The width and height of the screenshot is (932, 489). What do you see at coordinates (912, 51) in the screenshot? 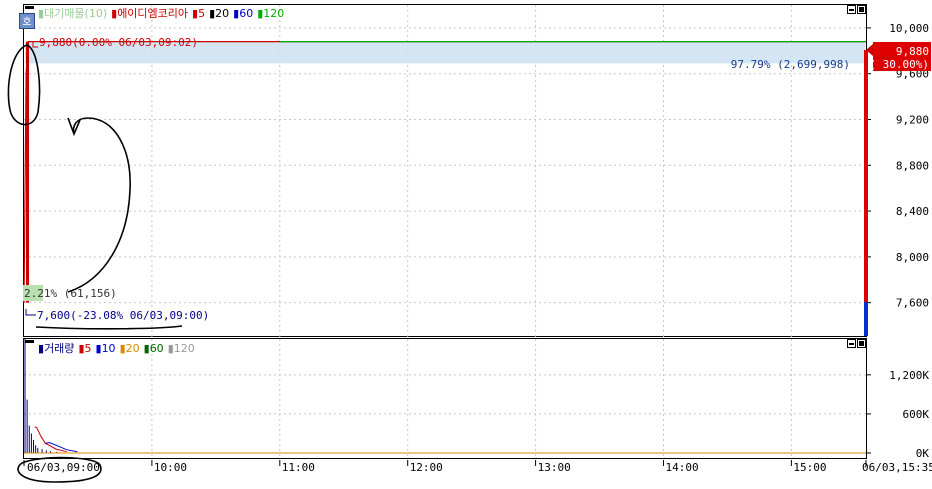
I see `current-price-text: 9,880` at bounding box center [912, 51].